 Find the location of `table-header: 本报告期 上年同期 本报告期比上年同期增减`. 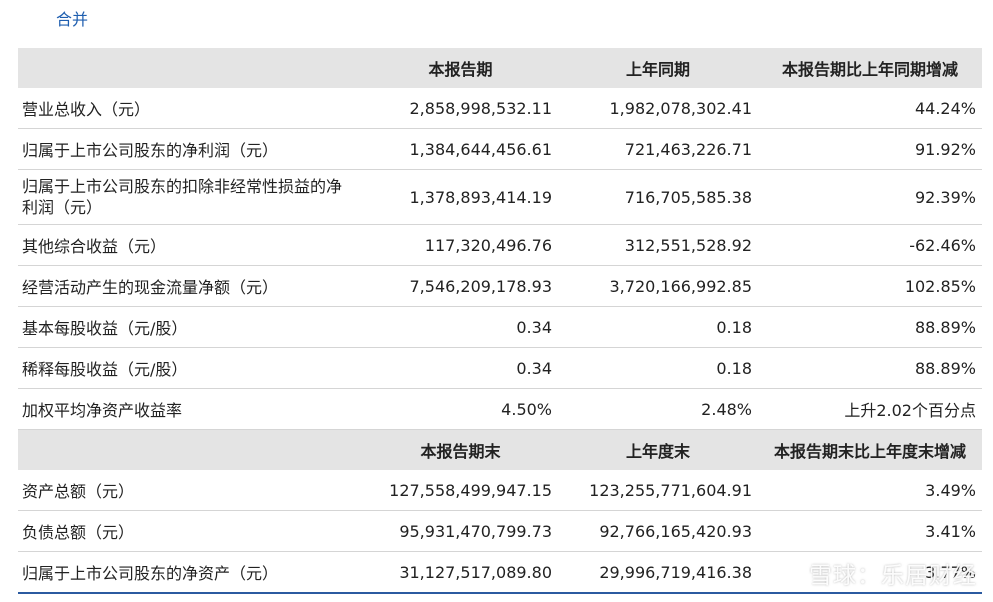

table-header: 本报告期 上年同期 本报告期比上年同期增减 is located at coordinates (500, 68).